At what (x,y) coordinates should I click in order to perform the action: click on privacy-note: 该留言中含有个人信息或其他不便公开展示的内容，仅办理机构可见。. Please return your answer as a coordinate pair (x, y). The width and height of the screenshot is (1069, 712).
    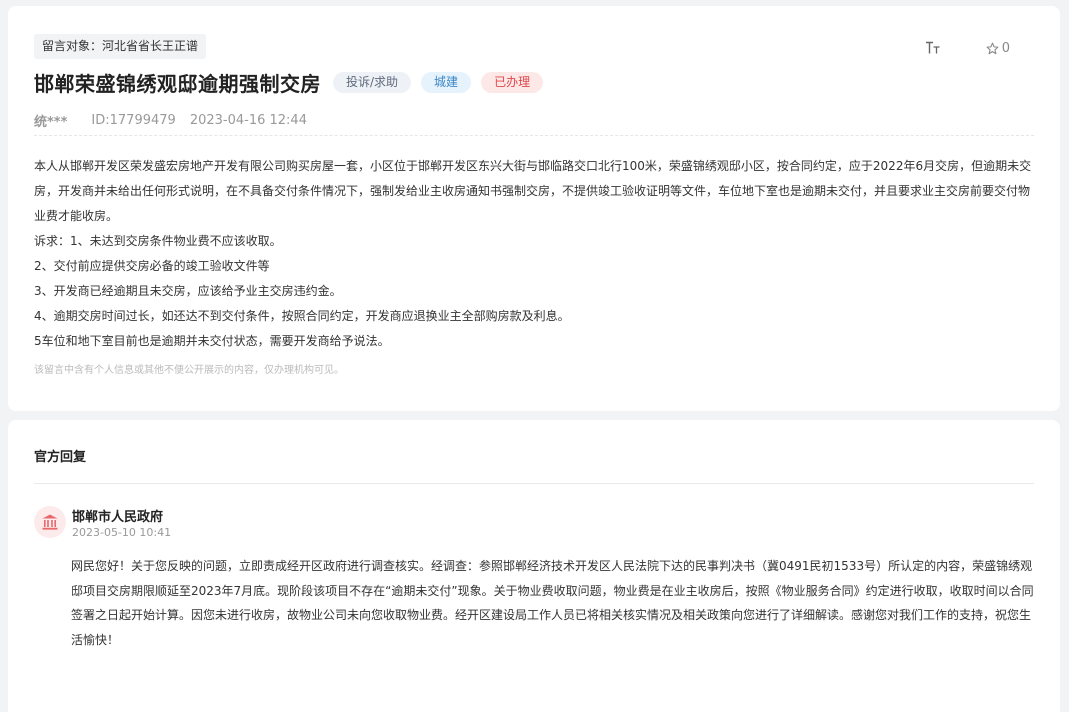
    Looking at the image, I should click on (189, 370).